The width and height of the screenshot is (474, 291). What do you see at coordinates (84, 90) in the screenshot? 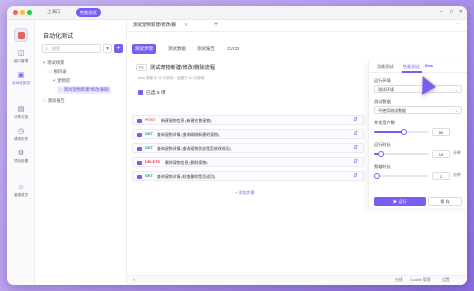
I see `tree-node-active-scene: □ 测试宠物新建/修改/删除` at bounding box center [84, 90].